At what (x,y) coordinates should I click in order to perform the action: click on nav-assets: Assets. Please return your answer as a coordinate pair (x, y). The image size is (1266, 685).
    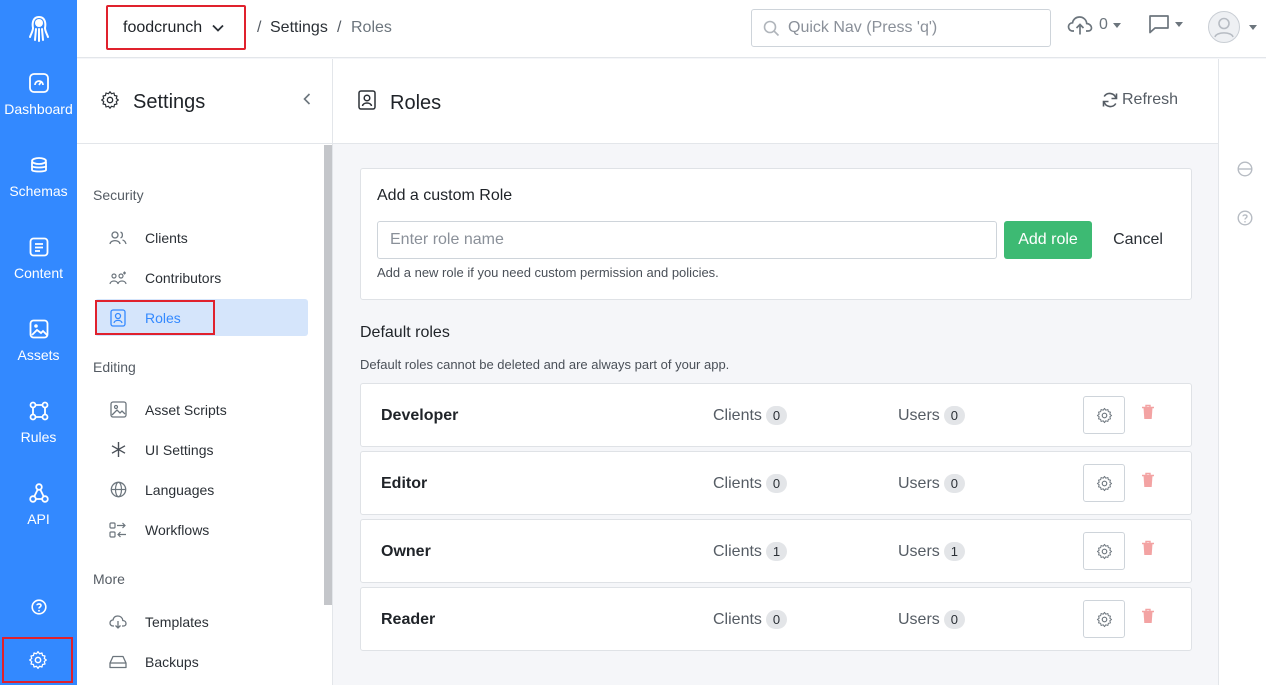
    Looking at the image, I should click on (38, 346).